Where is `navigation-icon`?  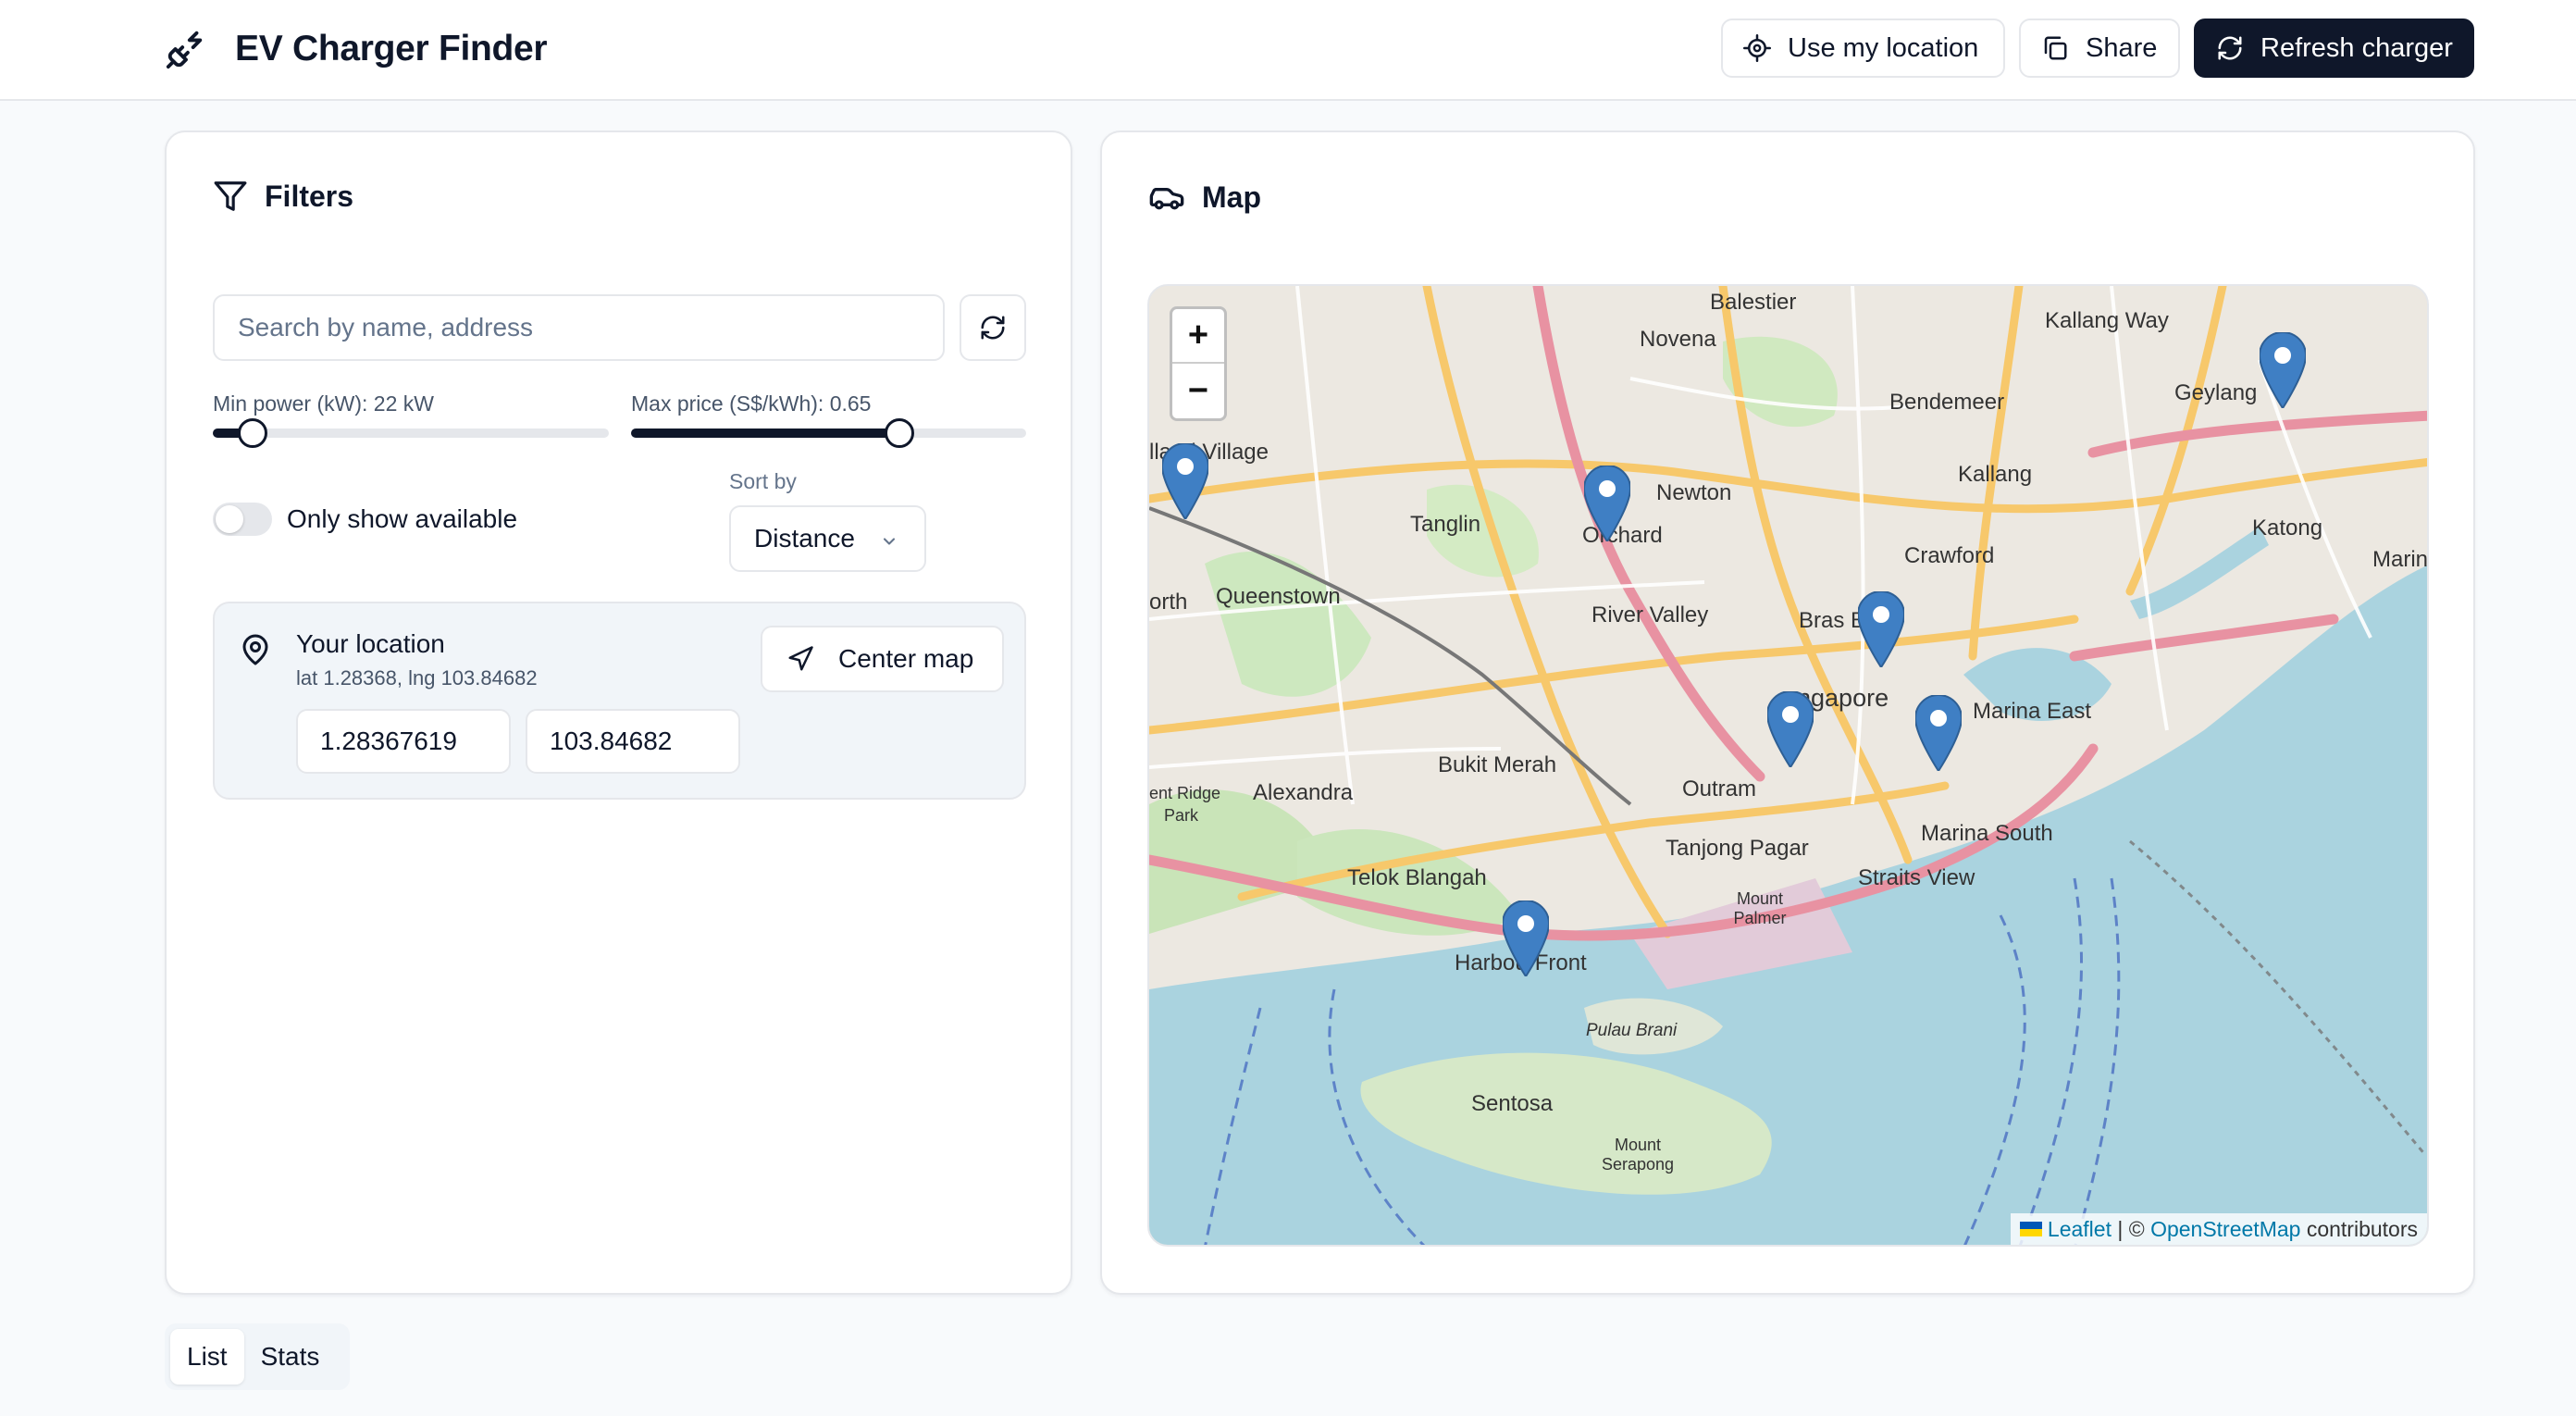 navigation-icon is located at coordinates (800, 658).